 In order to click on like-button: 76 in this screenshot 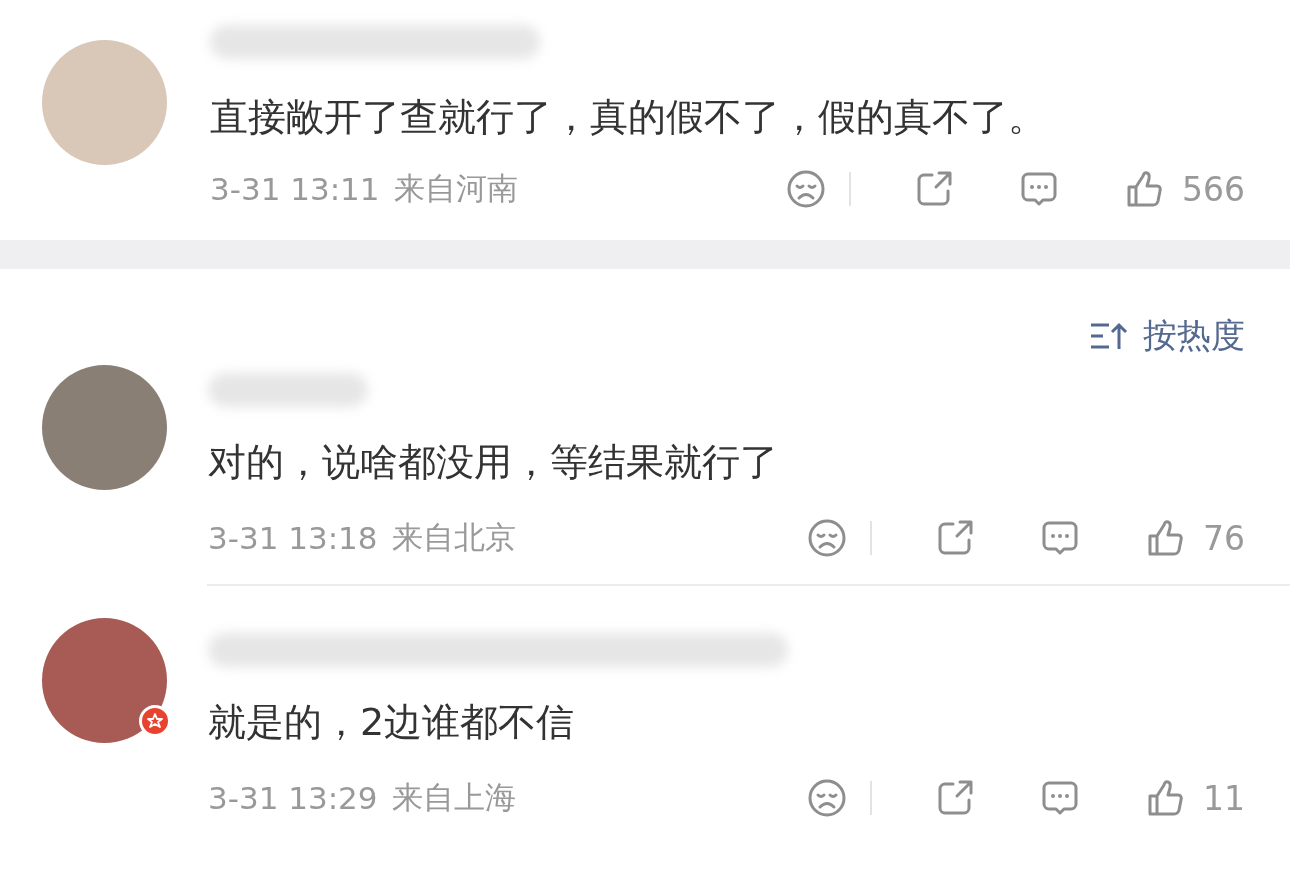, I will do `click(1195, 538)`.